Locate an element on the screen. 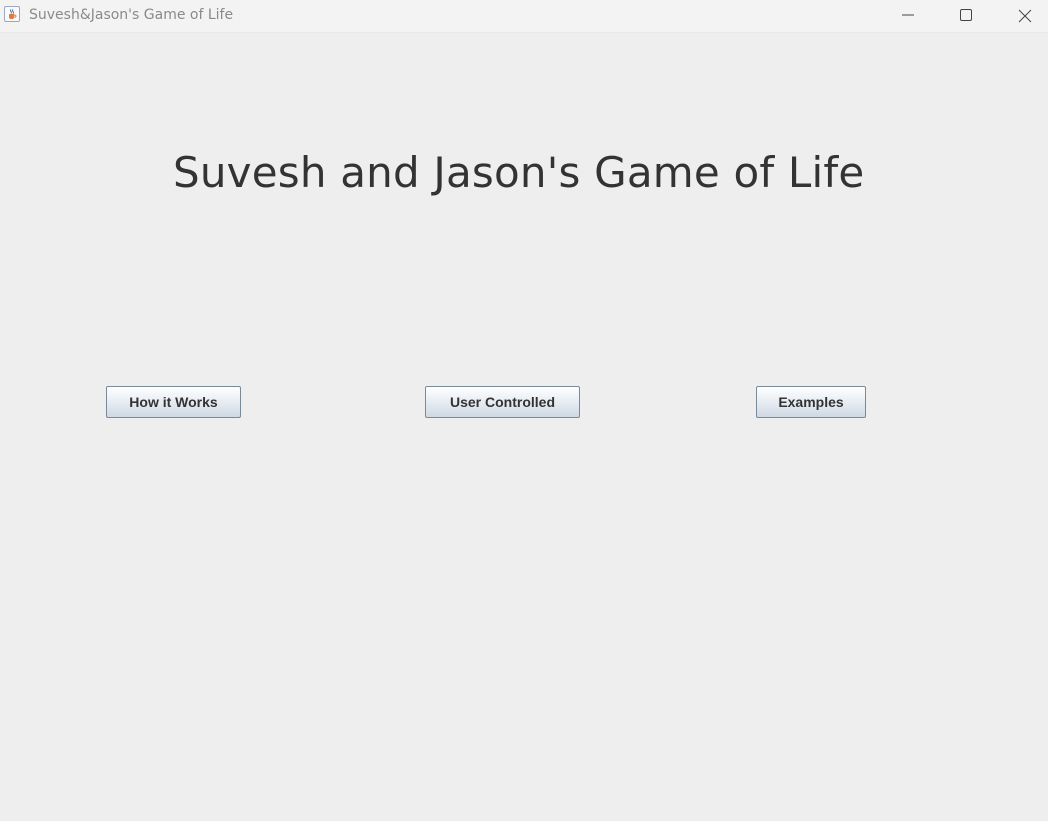 This screenshot has width=1048, height=821. title-bar: Suvesh&Jason's Game of Life is located at coordinates (524, 16).